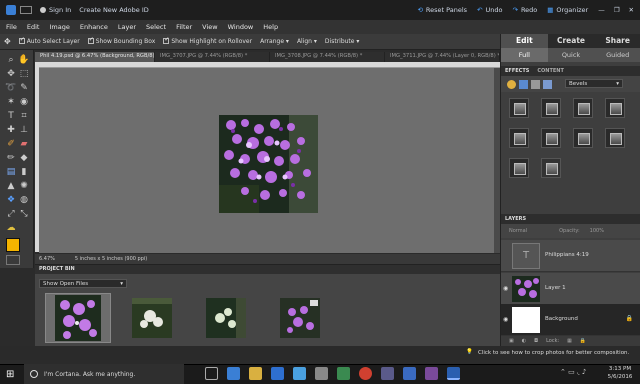  Describe the element at coordinates (387, 373) in the screenshot. I see `app-icon` at that location.